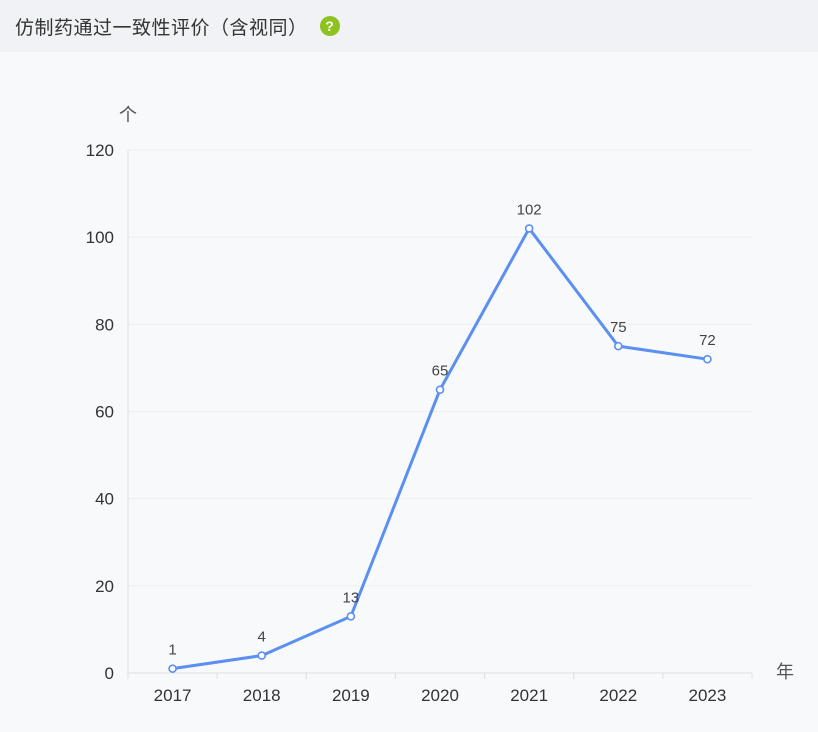 This screenshot has width=818, height=732. Describe the element at coordinates (104, 499) in the screenshot. I see `y-tick-label: 40` at that location.